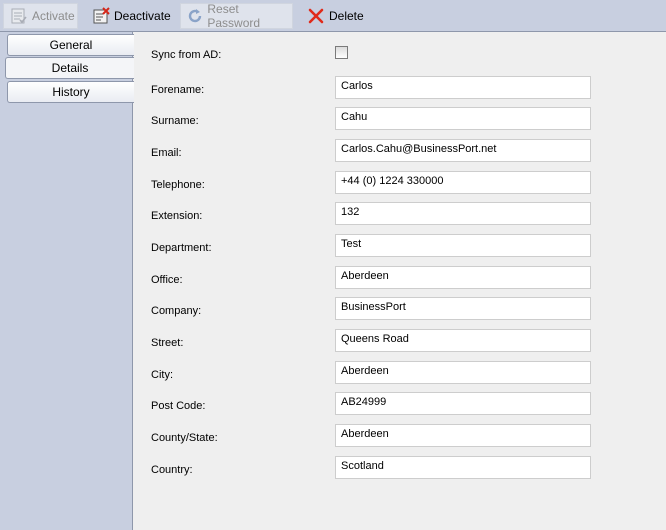 Image resolution: width=666 pixels, height=530 pixels. What do you see at coordinates (178, 185) in the screenshot?
I see `telephone-label: Telephone:` at bounding box center [178, 185].